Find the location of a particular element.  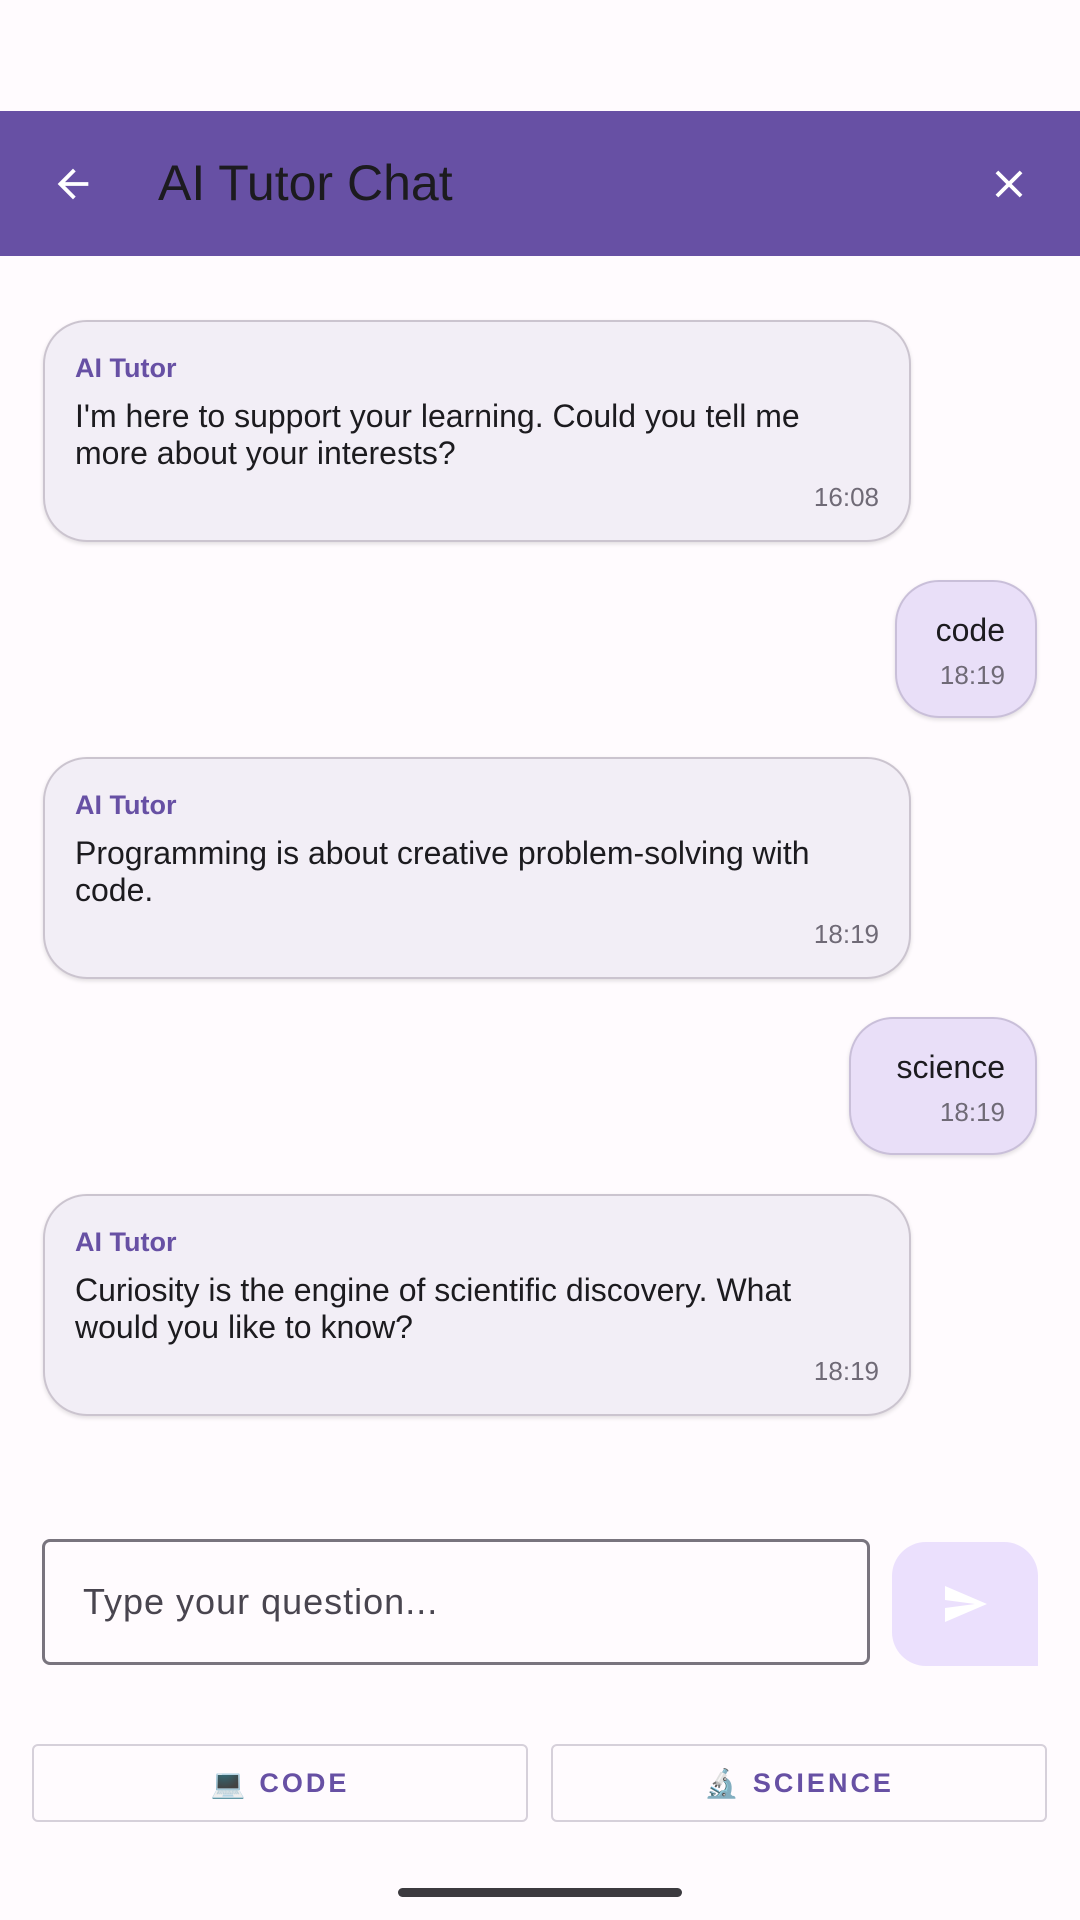

laptop-icon: 💻 is located at coordinates (228, 1783).